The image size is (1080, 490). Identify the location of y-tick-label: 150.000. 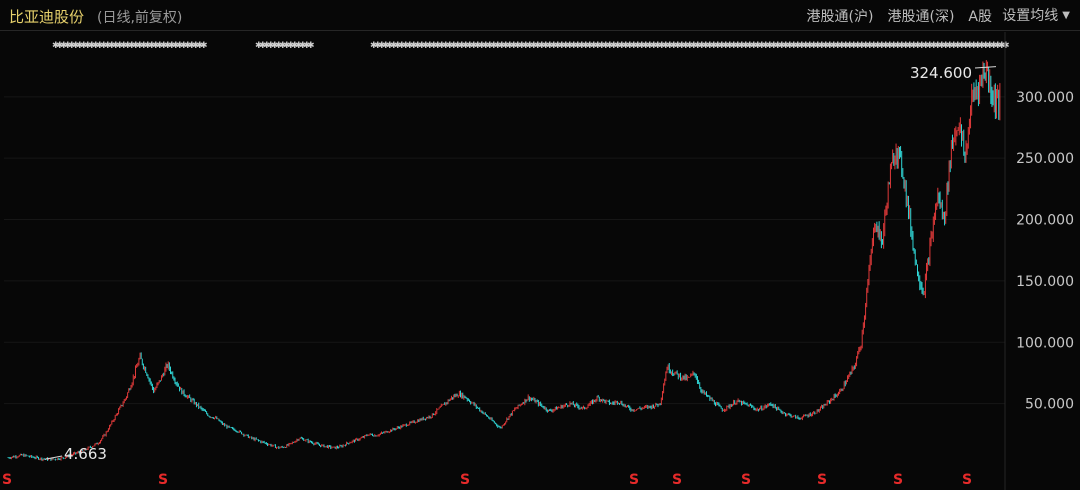
(1045, 282).